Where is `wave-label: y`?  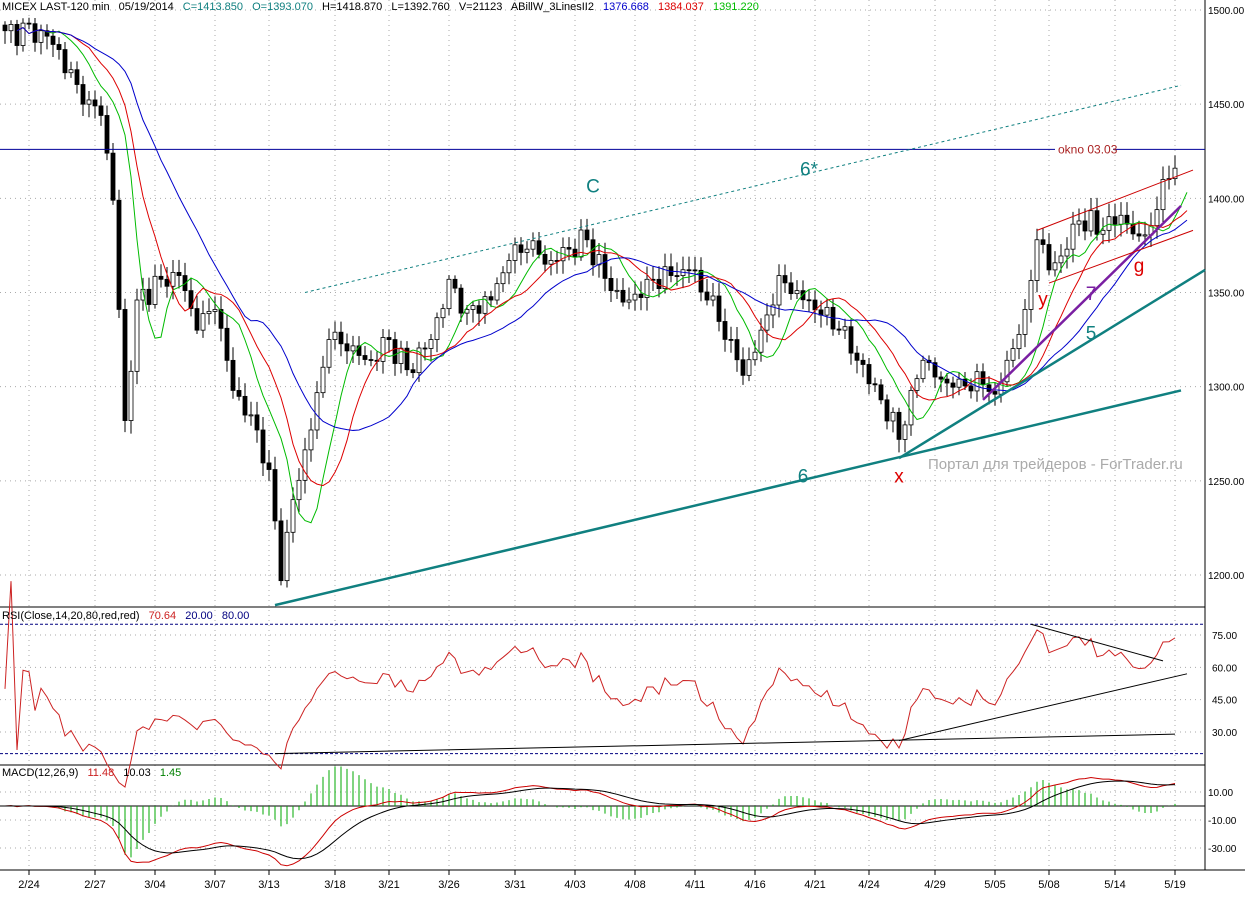 wave-label: y is located at coordinates (1043, 300).